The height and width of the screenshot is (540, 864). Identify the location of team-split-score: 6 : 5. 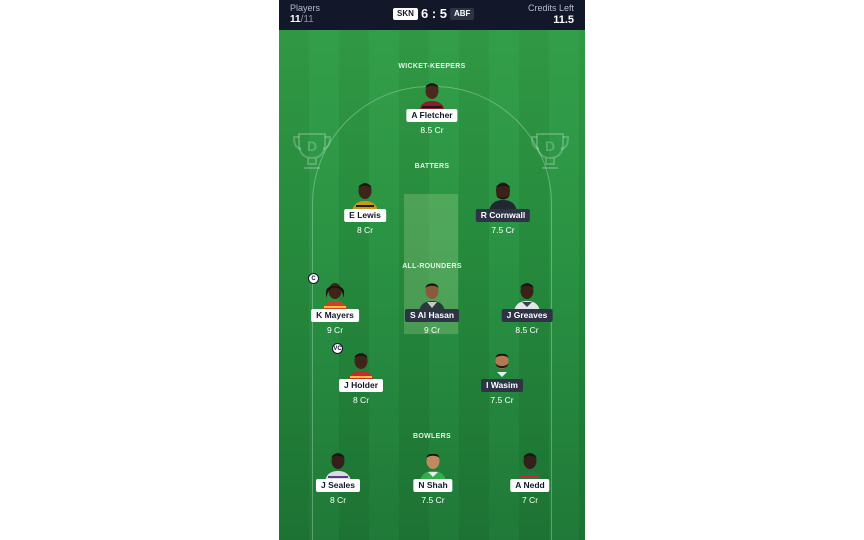
(434, 13).